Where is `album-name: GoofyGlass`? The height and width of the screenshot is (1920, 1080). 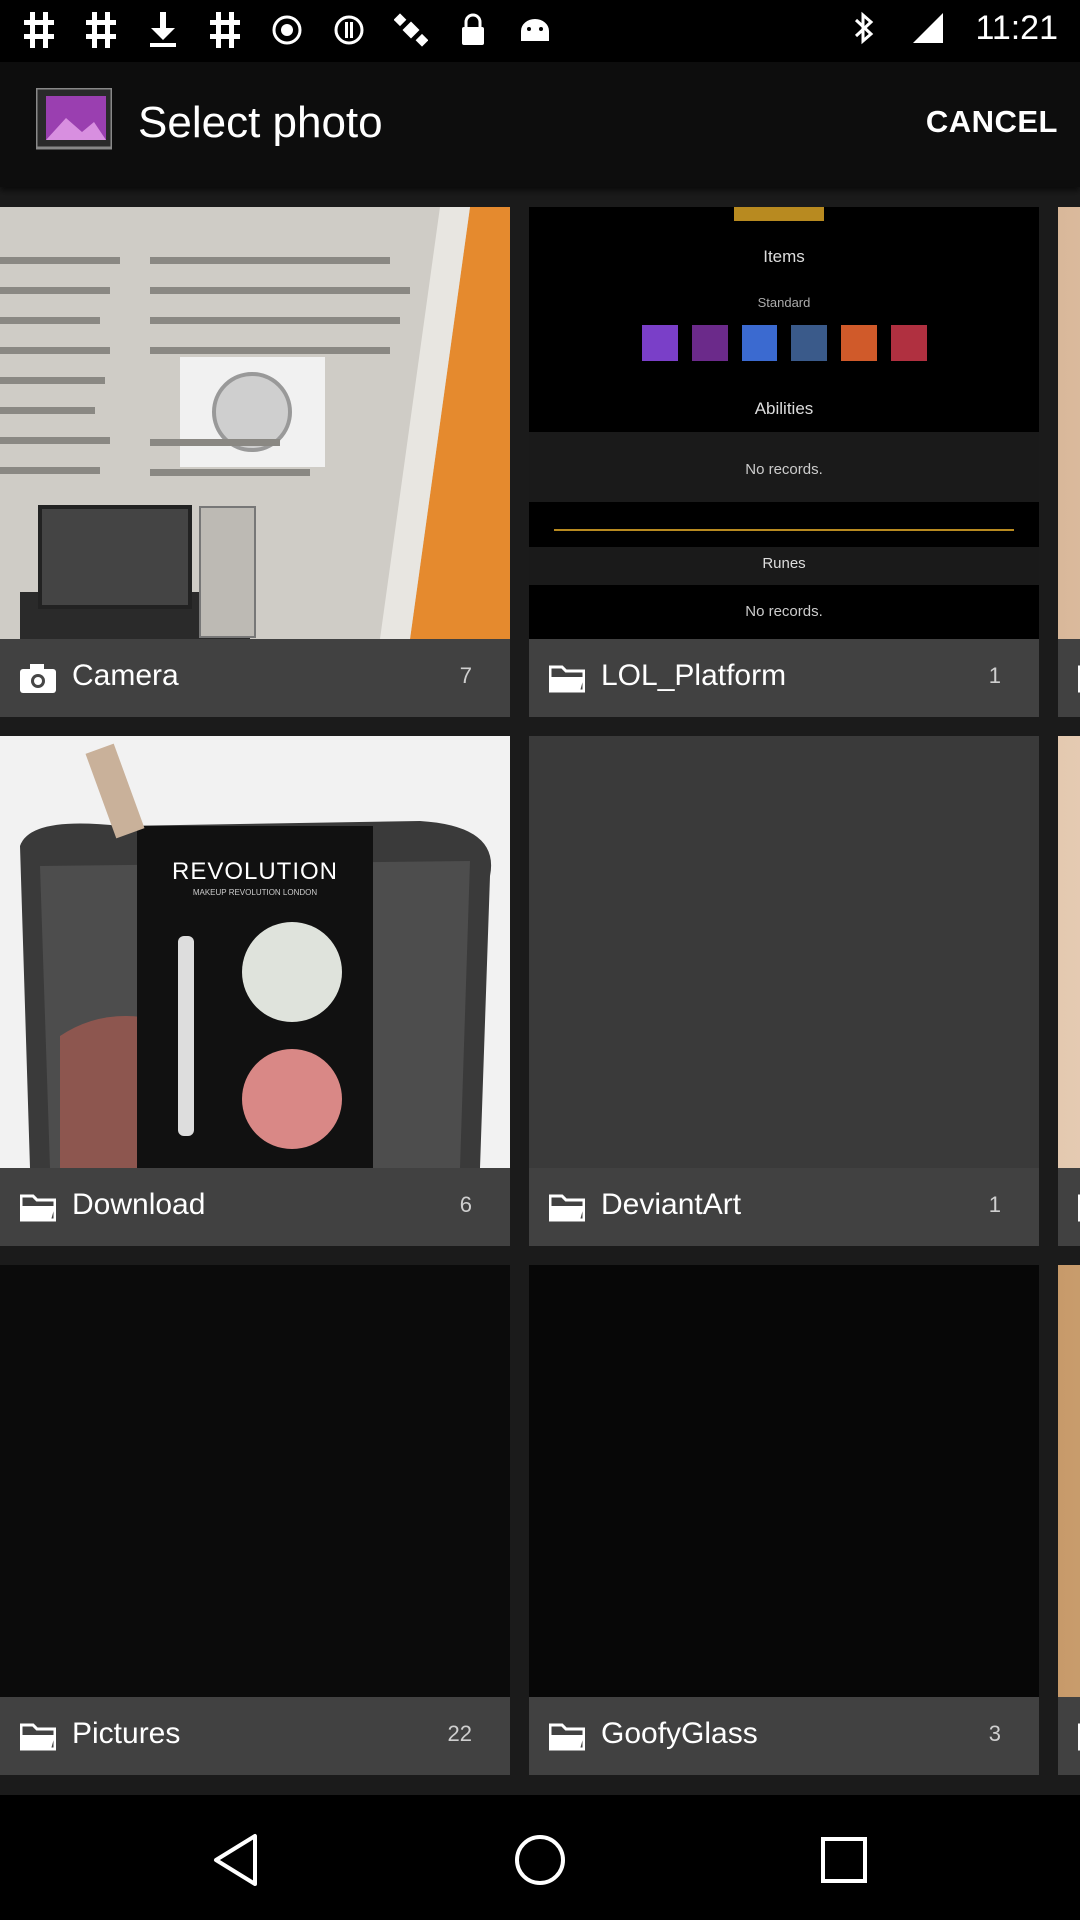 album-name: GoofyGlass is located at coordinates (679, 1733).